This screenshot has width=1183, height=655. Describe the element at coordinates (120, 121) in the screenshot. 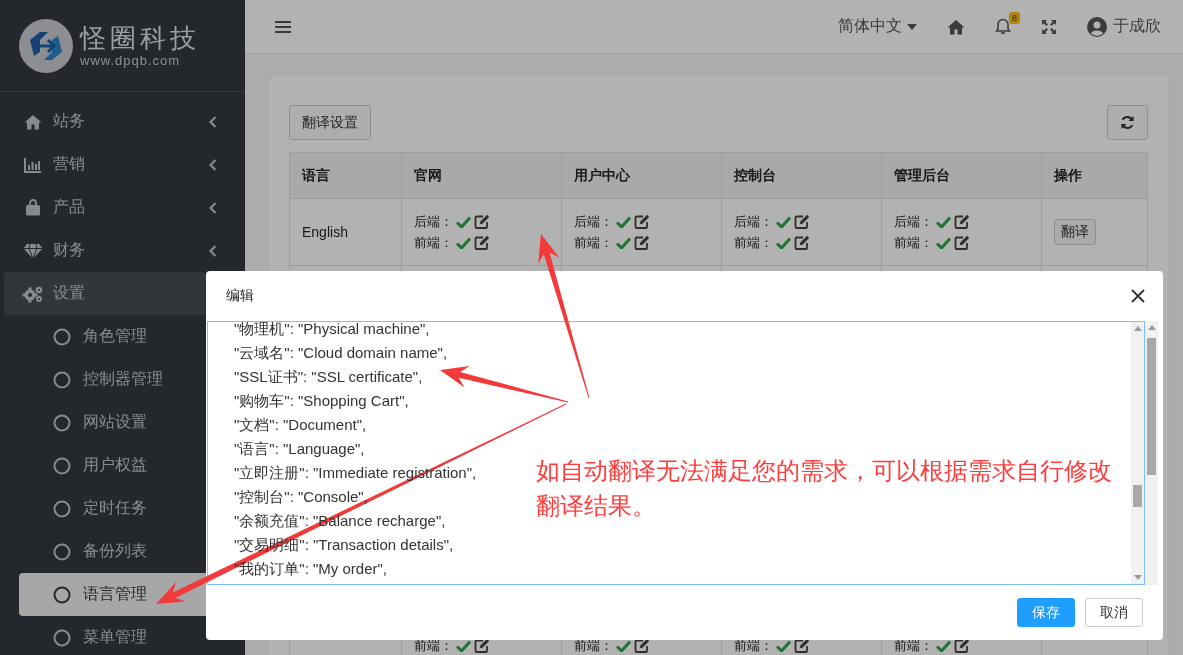

I see `sidebar-item: 站务` at that location.